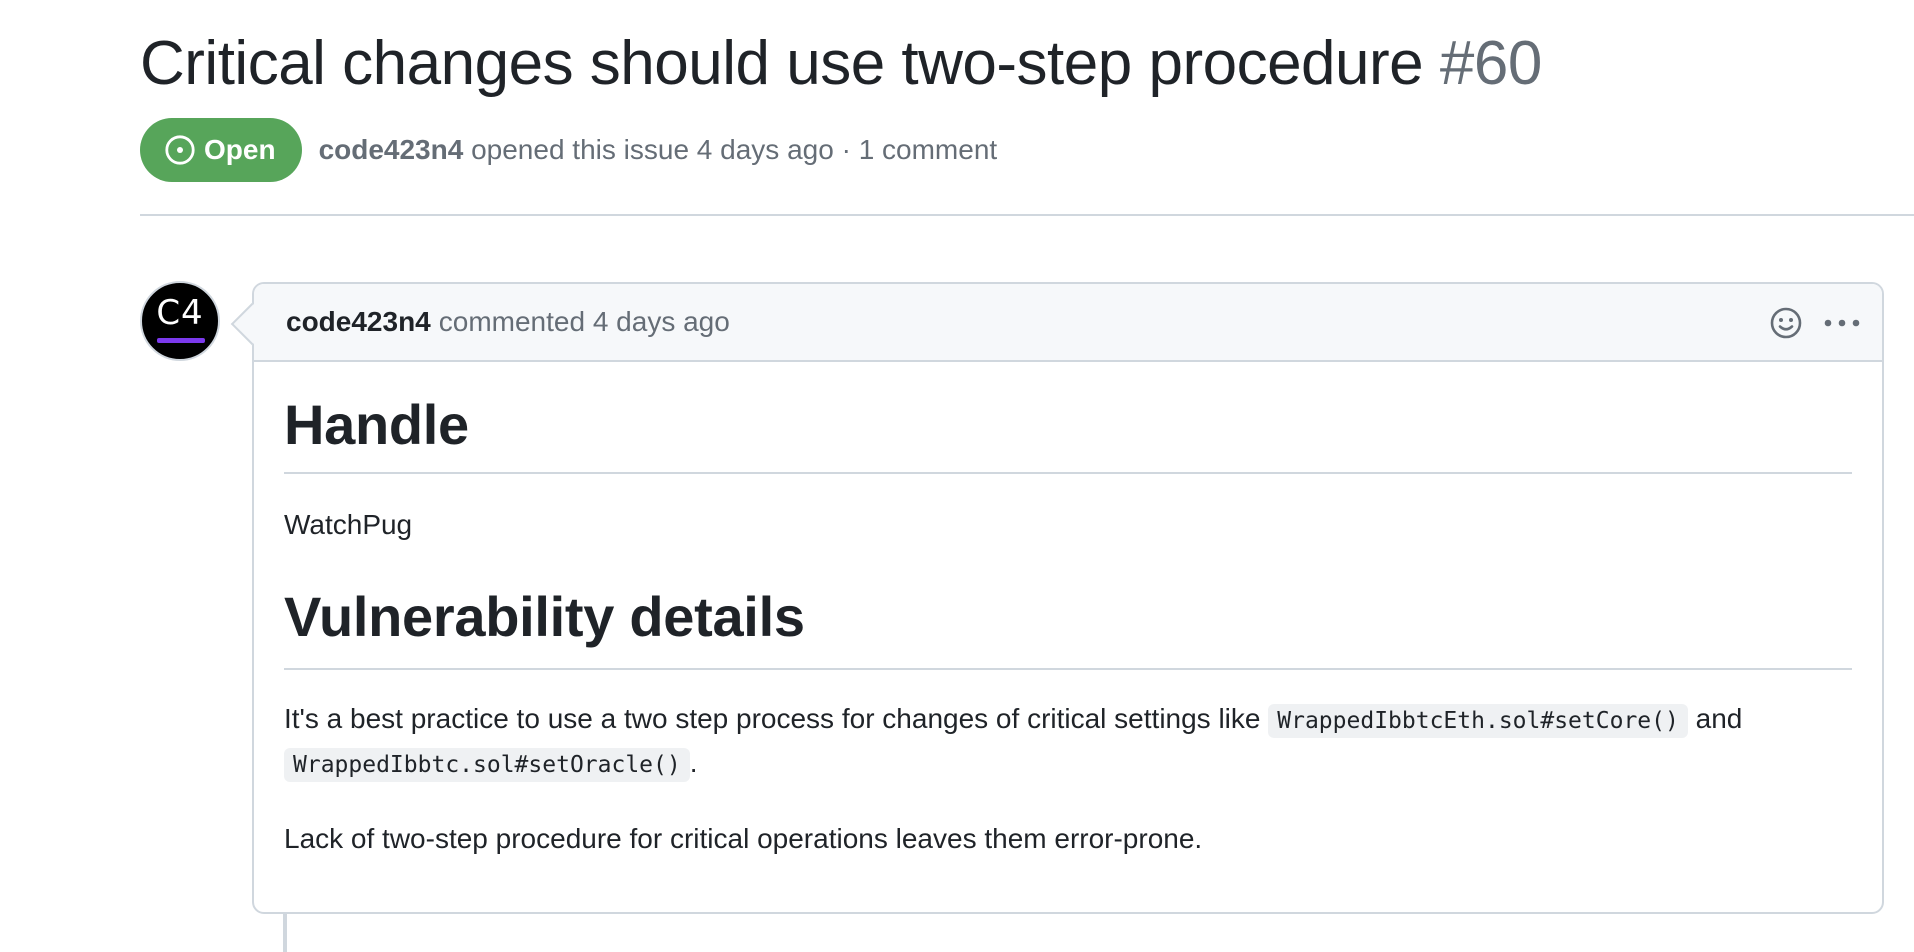  I want to click on code-set-oracle: WrappedIbbtc.sol#setOracle(), so click(487, 765).